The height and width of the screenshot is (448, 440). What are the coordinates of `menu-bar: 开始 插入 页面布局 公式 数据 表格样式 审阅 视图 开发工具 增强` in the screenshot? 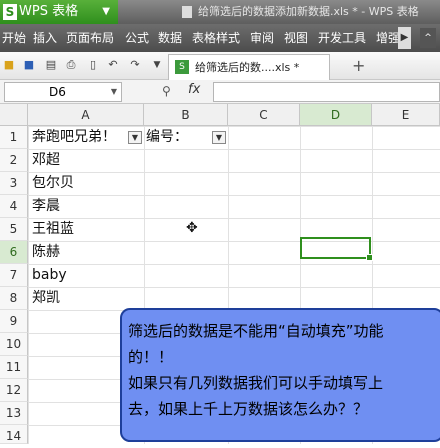 It's located at (220, 38).